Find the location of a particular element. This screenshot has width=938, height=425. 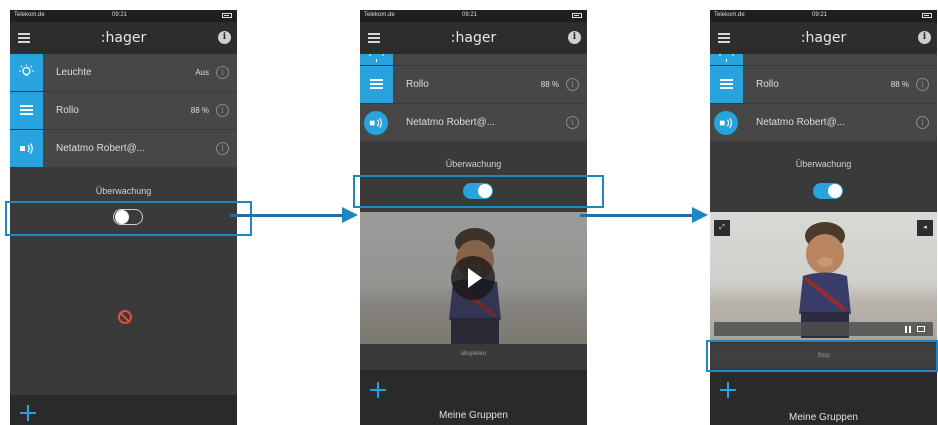

toggle-knob is located at coordinates (835, 191).